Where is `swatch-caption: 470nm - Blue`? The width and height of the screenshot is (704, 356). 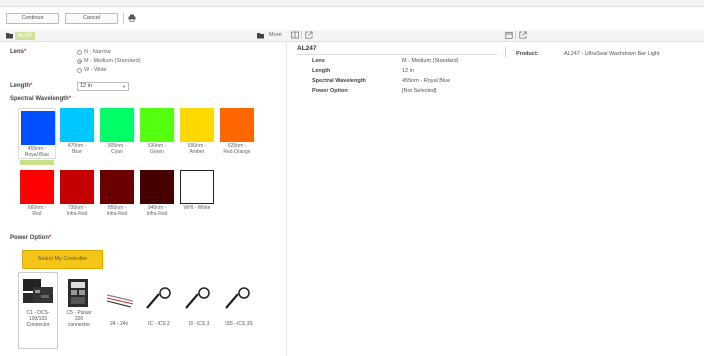 swatch-caption: 470nm - Blue is located at coordinates (77, 149).